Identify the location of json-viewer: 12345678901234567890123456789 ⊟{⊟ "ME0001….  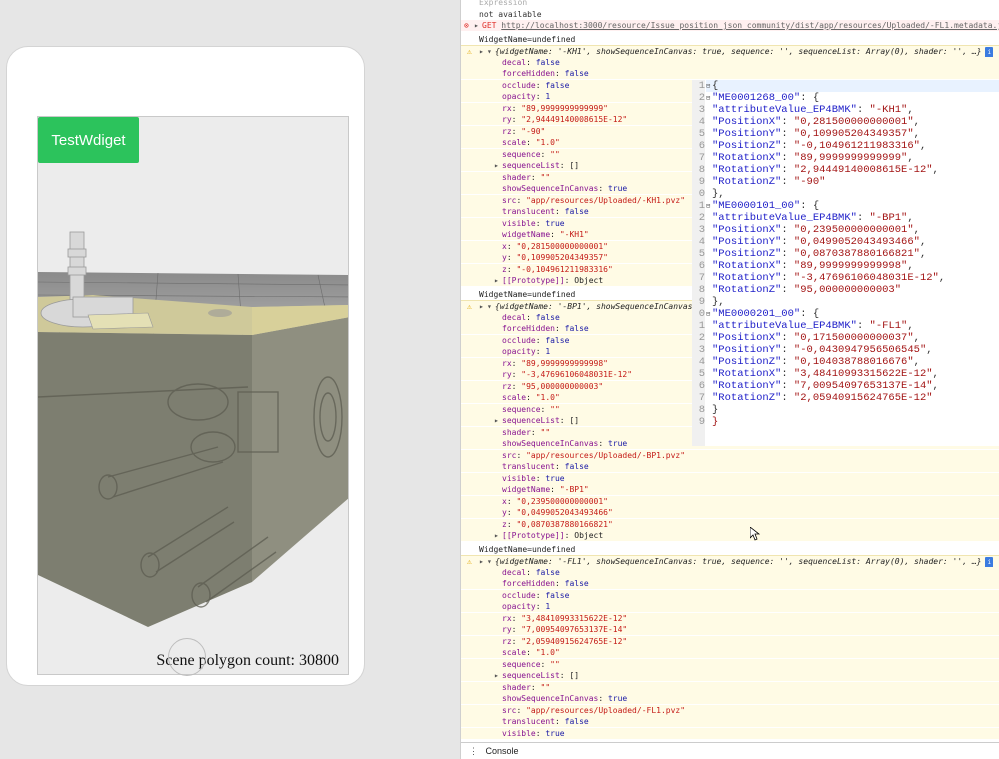
(845, 263).